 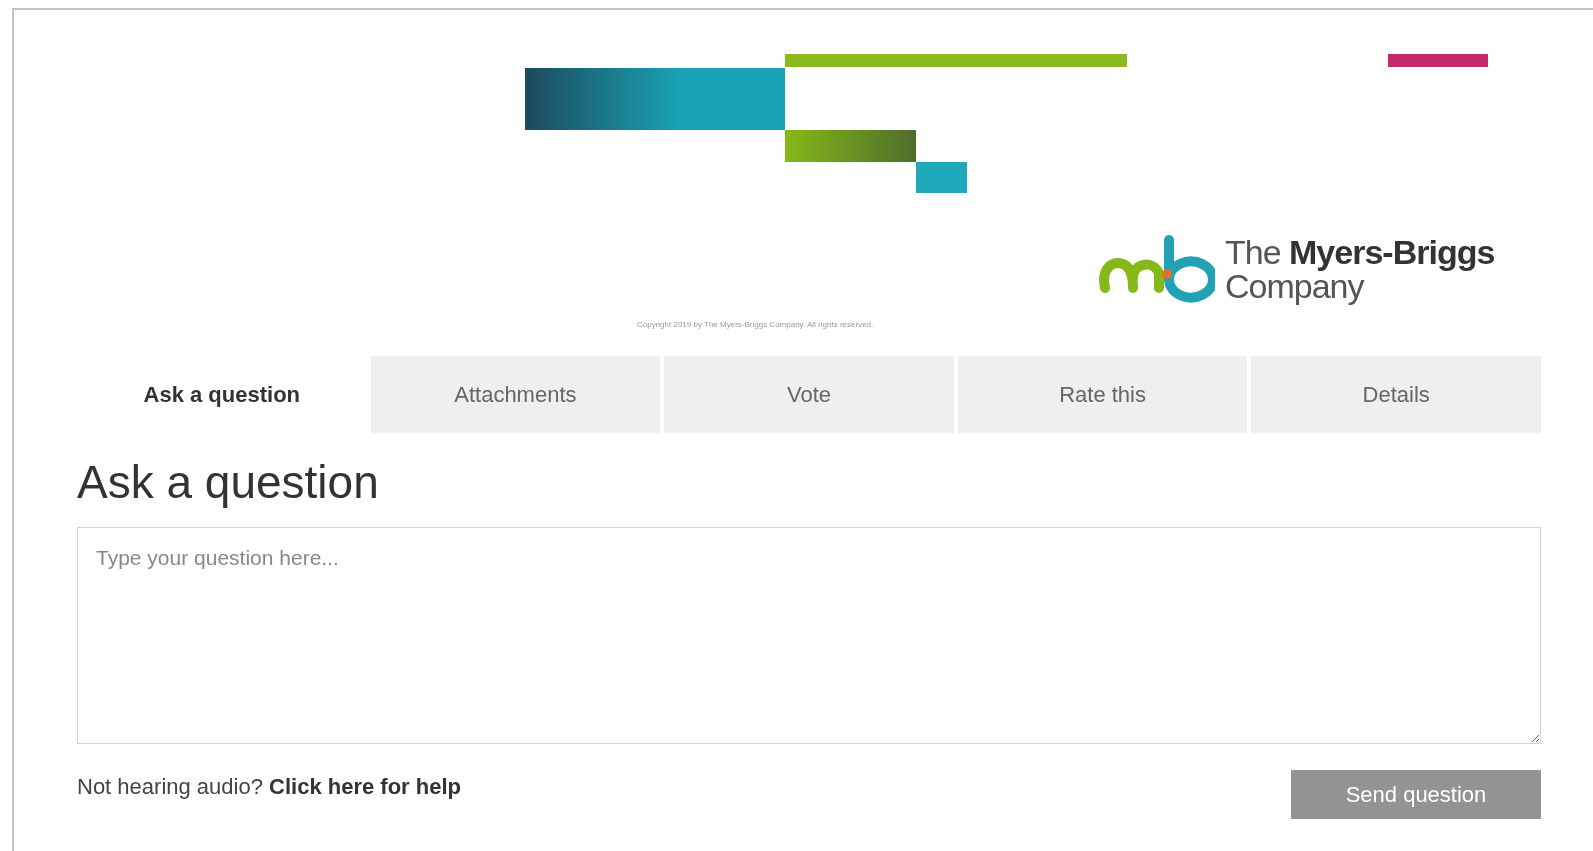 What do you see at coordinates (1156, 269) in the screenshot?
I see `logo-icon` at bounding box center [1156, 269].